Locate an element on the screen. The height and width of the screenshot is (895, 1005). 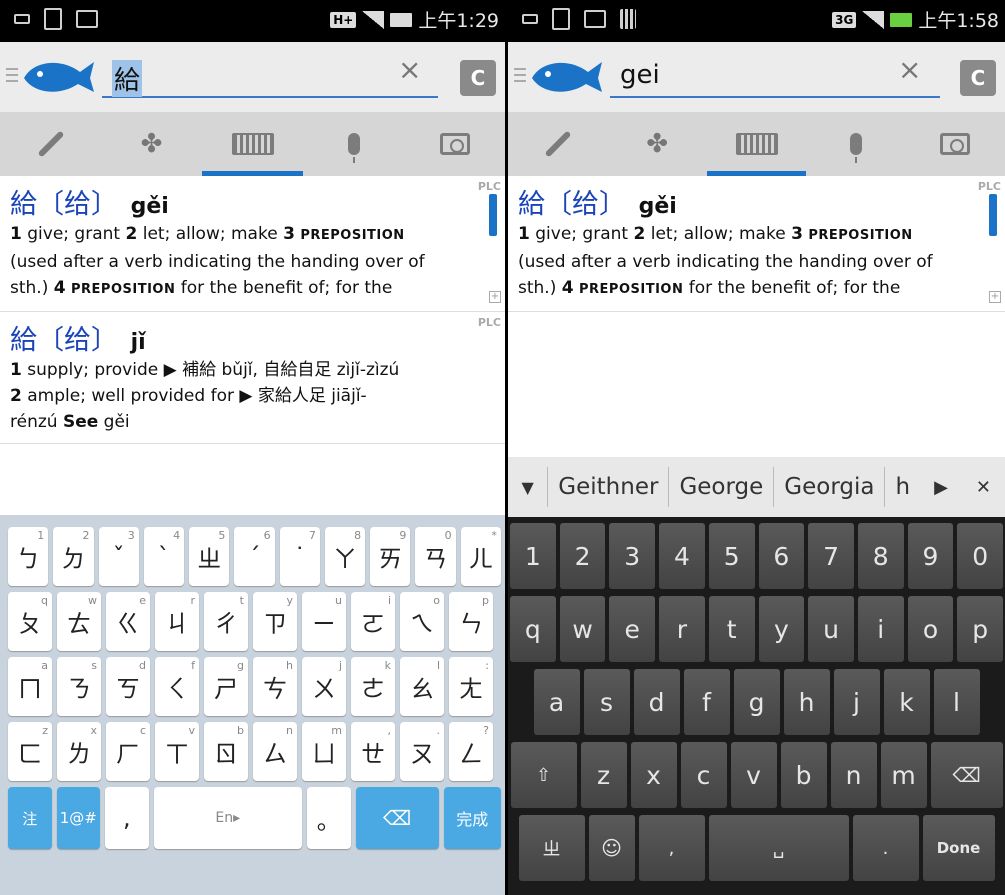
zhuyin-key: ㄤ: is located at coordinates (471, 686).